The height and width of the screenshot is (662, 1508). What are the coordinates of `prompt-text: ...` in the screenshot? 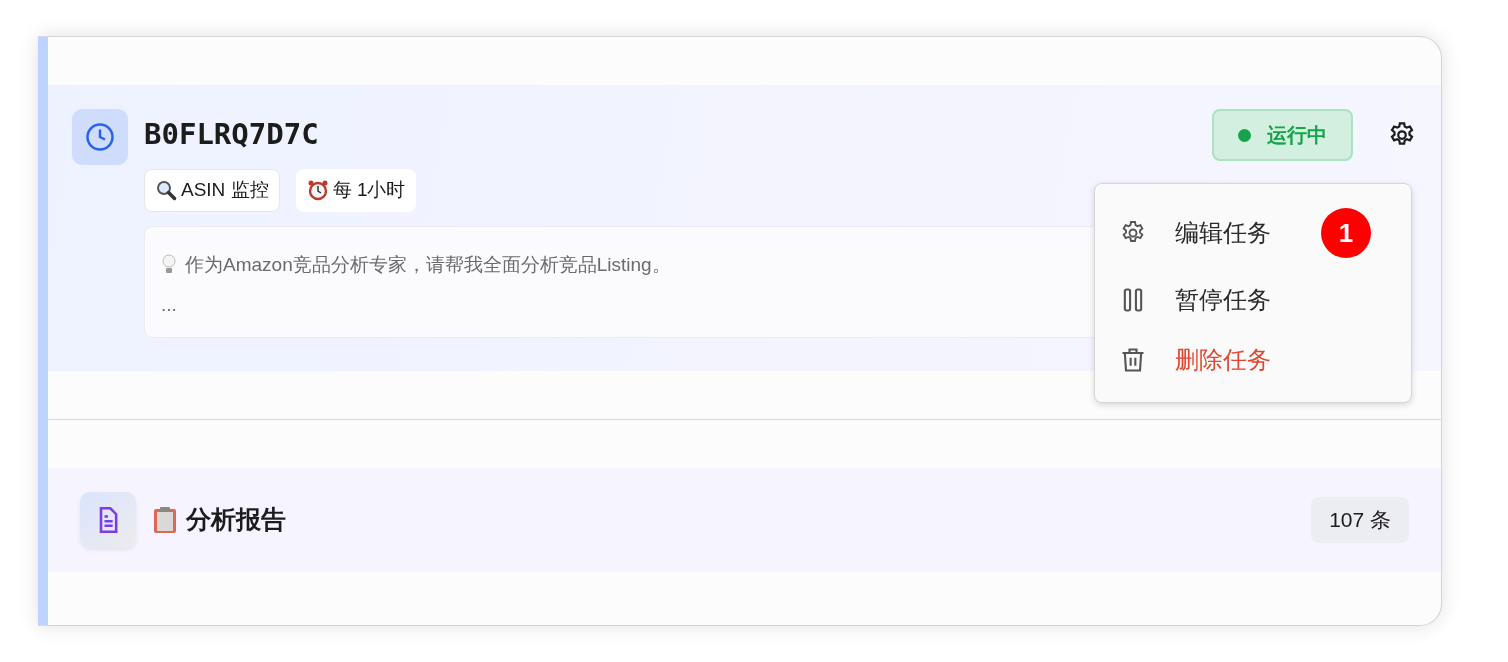 It's located at (169, 304).